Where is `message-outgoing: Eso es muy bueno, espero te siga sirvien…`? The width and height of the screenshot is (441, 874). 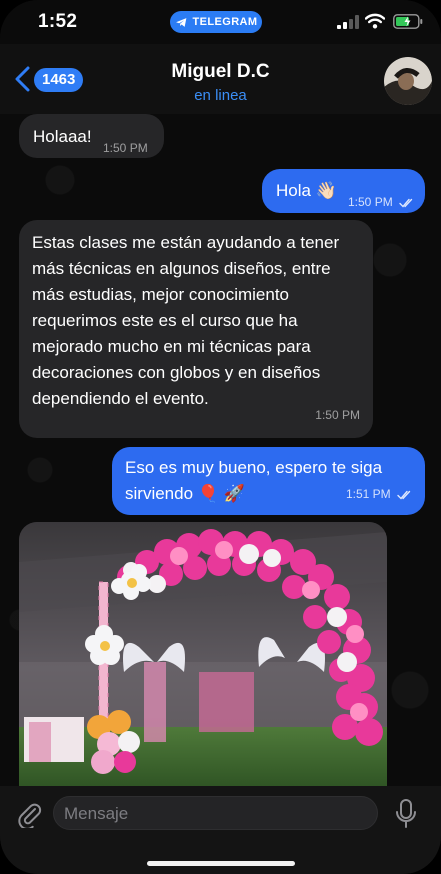 message-outgoing: Eso es muy bueno, espero te siga sirvien… is located at coordinates (268, 481).